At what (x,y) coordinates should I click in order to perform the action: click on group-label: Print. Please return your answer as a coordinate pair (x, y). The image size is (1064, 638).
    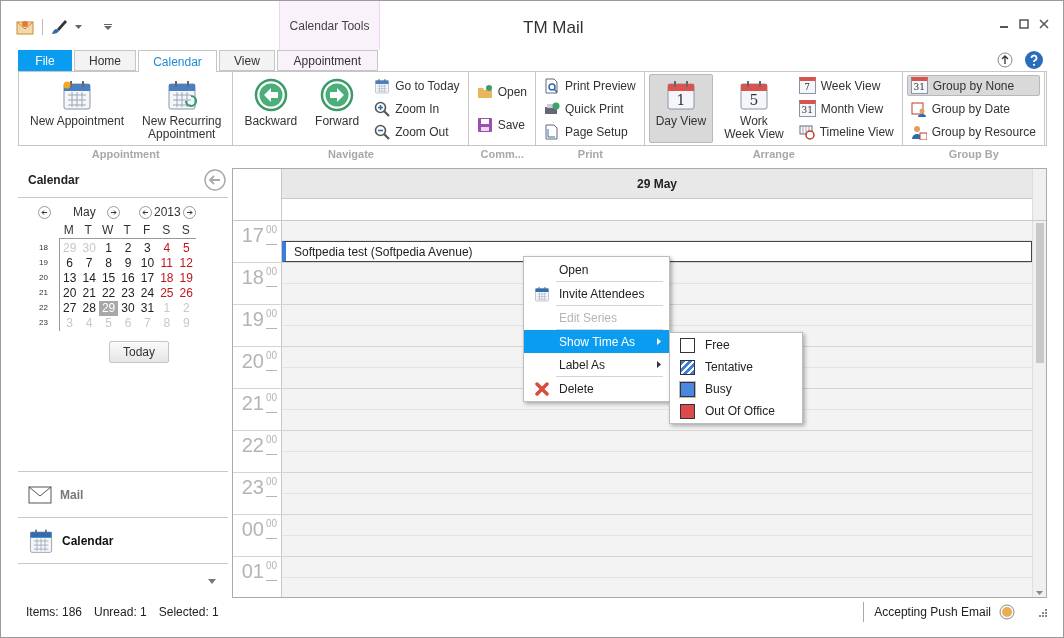
    Looking at the image, I should click on (590, 154).